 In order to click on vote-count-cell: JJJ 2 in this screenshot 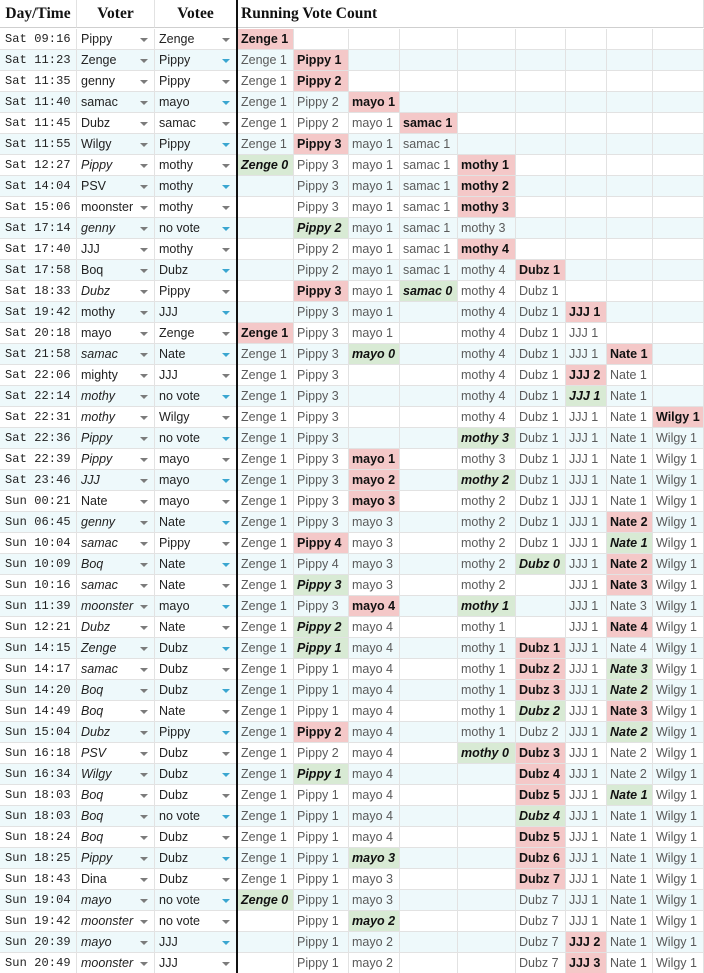, I will do `click(586, 942)`.